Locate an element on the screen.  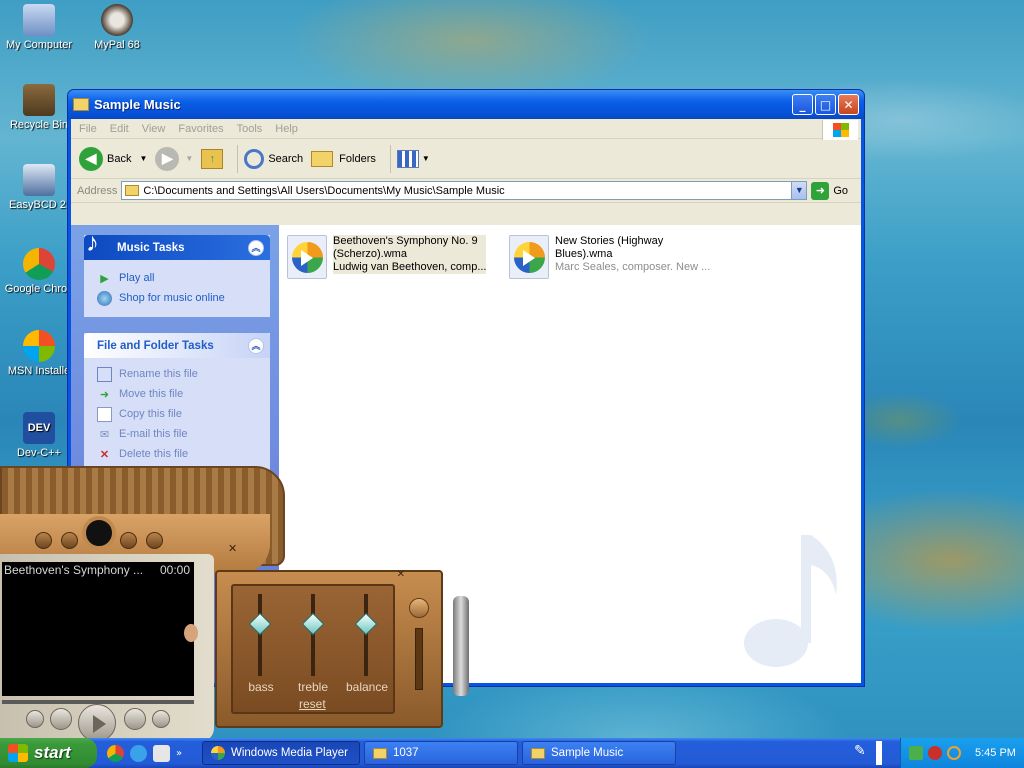
folders-button: Folders is located at coordinates (343, 158).